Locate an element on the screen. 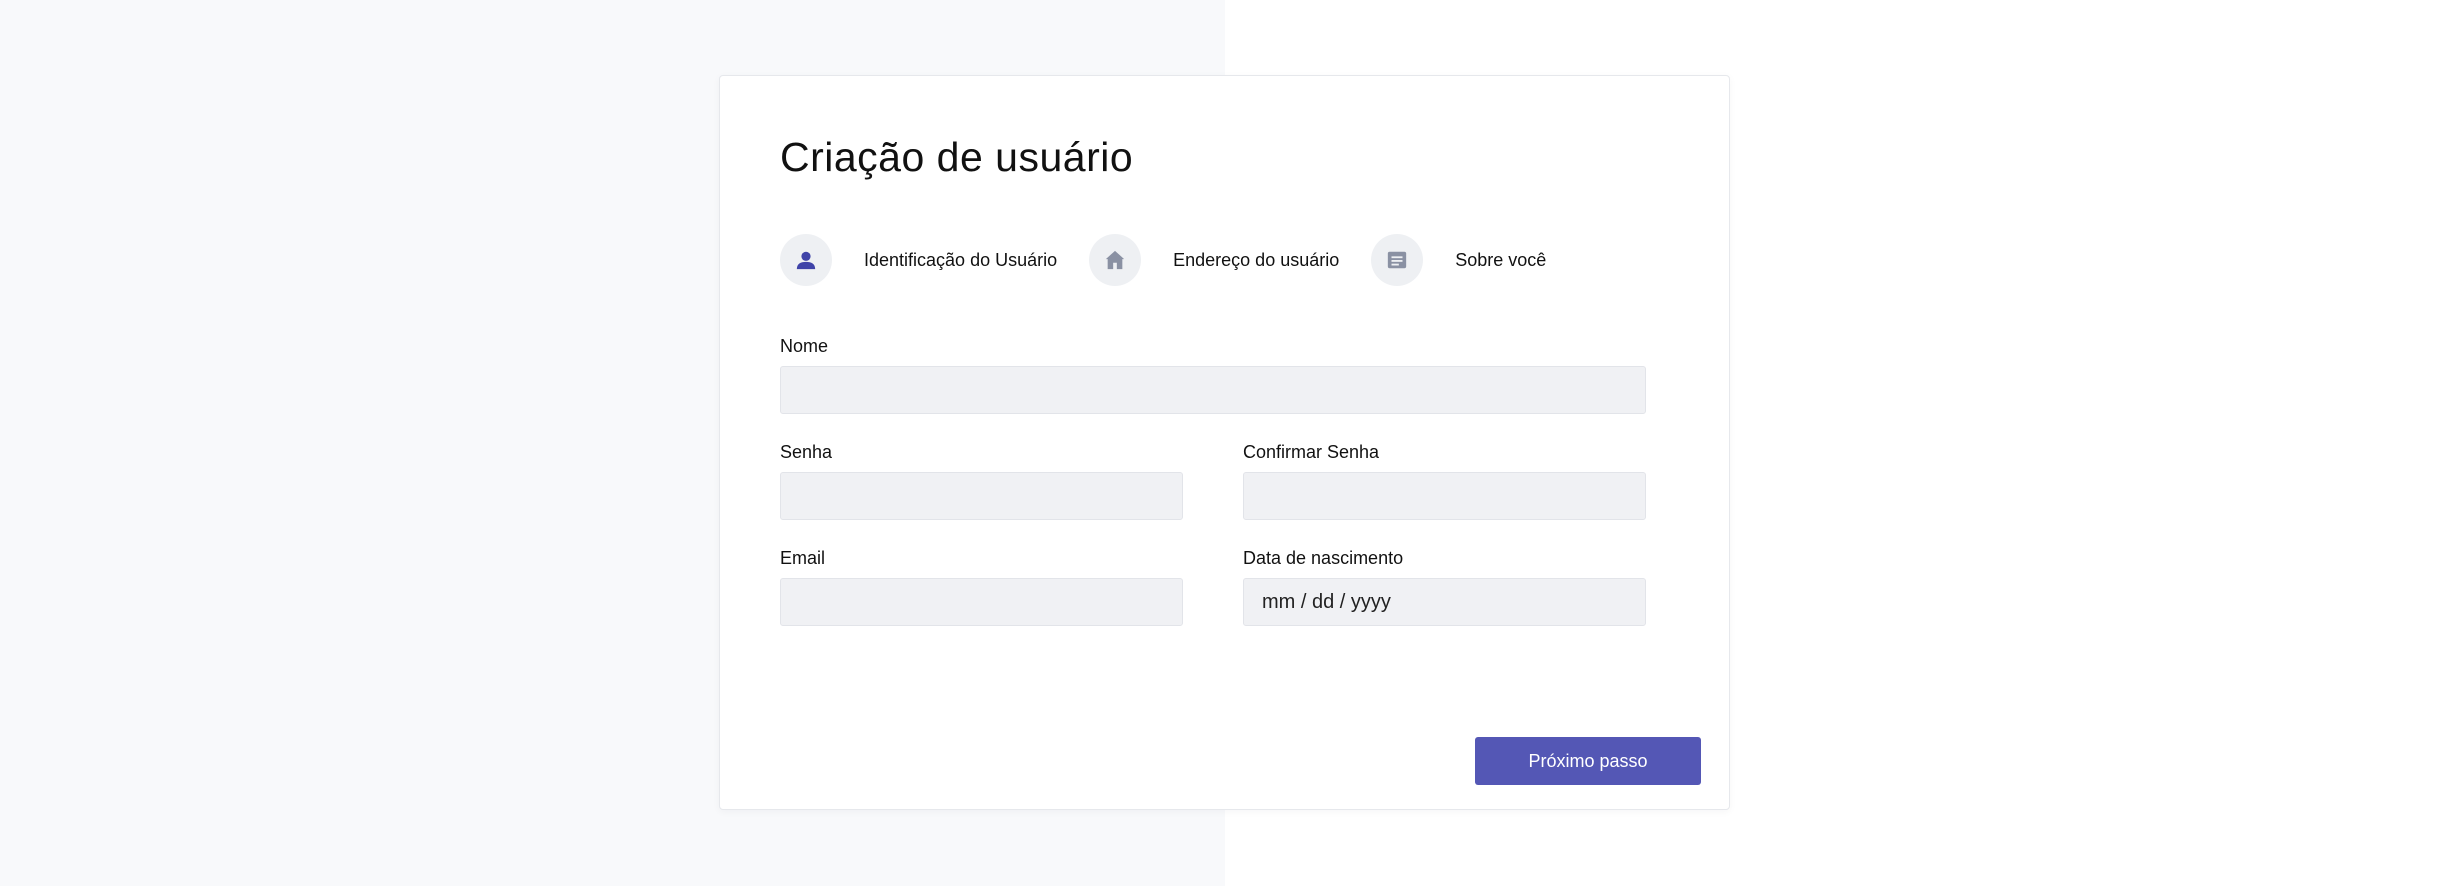 The height and width of the screenshot is (886, 2450). step-user-identification: Identificação do Usuário is located at coordinates (934, 260).